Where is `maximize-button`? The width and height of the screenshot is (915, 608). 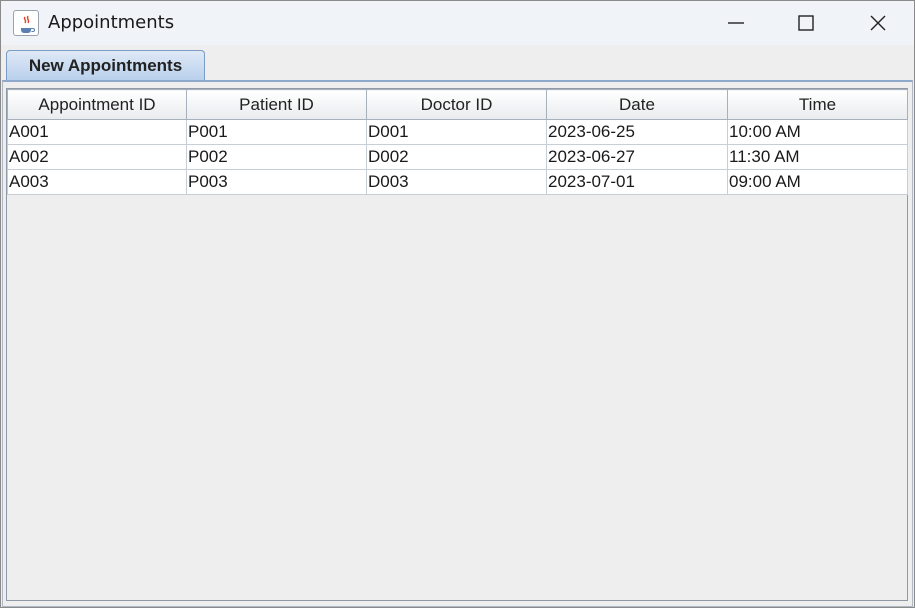 maximize-button is located at coordinates (806, 23).